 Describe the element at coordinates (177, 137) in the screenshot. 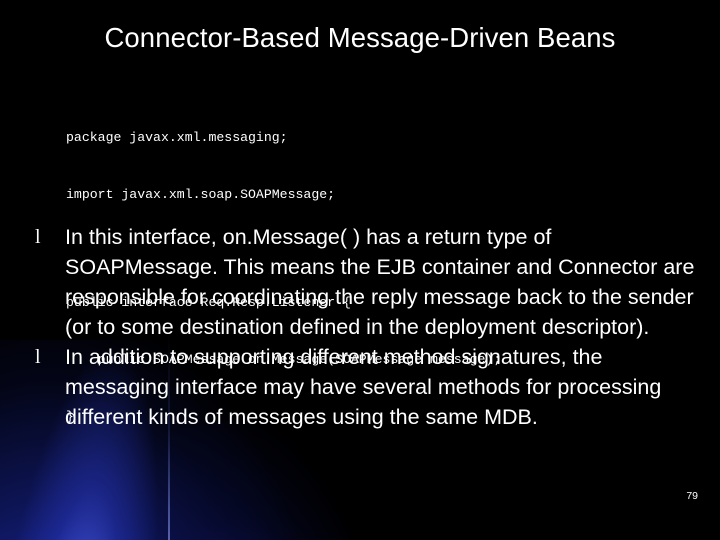

I see `code-line: package javax.xml.messaging;` at that location.